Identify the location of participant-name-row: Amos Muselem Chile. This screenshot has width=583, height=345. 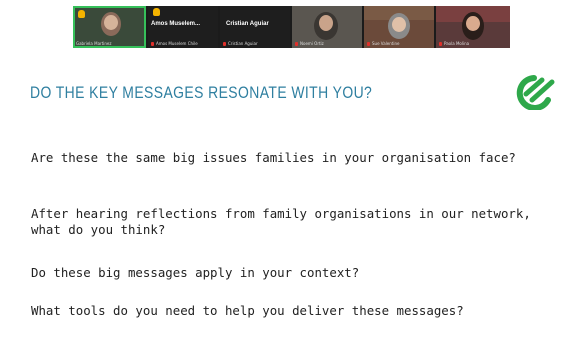
(174, 43).